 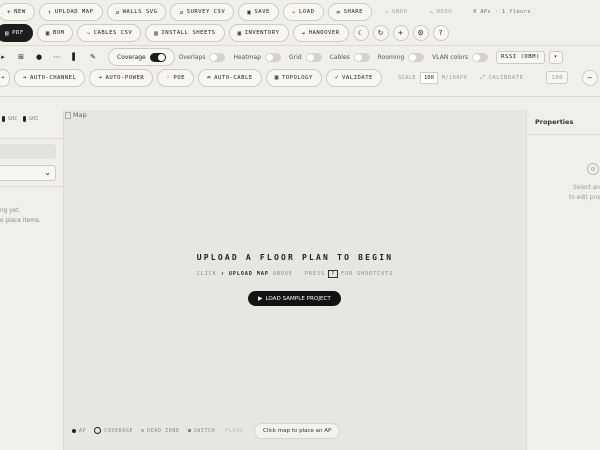 I want to click on zoom-select: 100, so click(x=557, y=77).